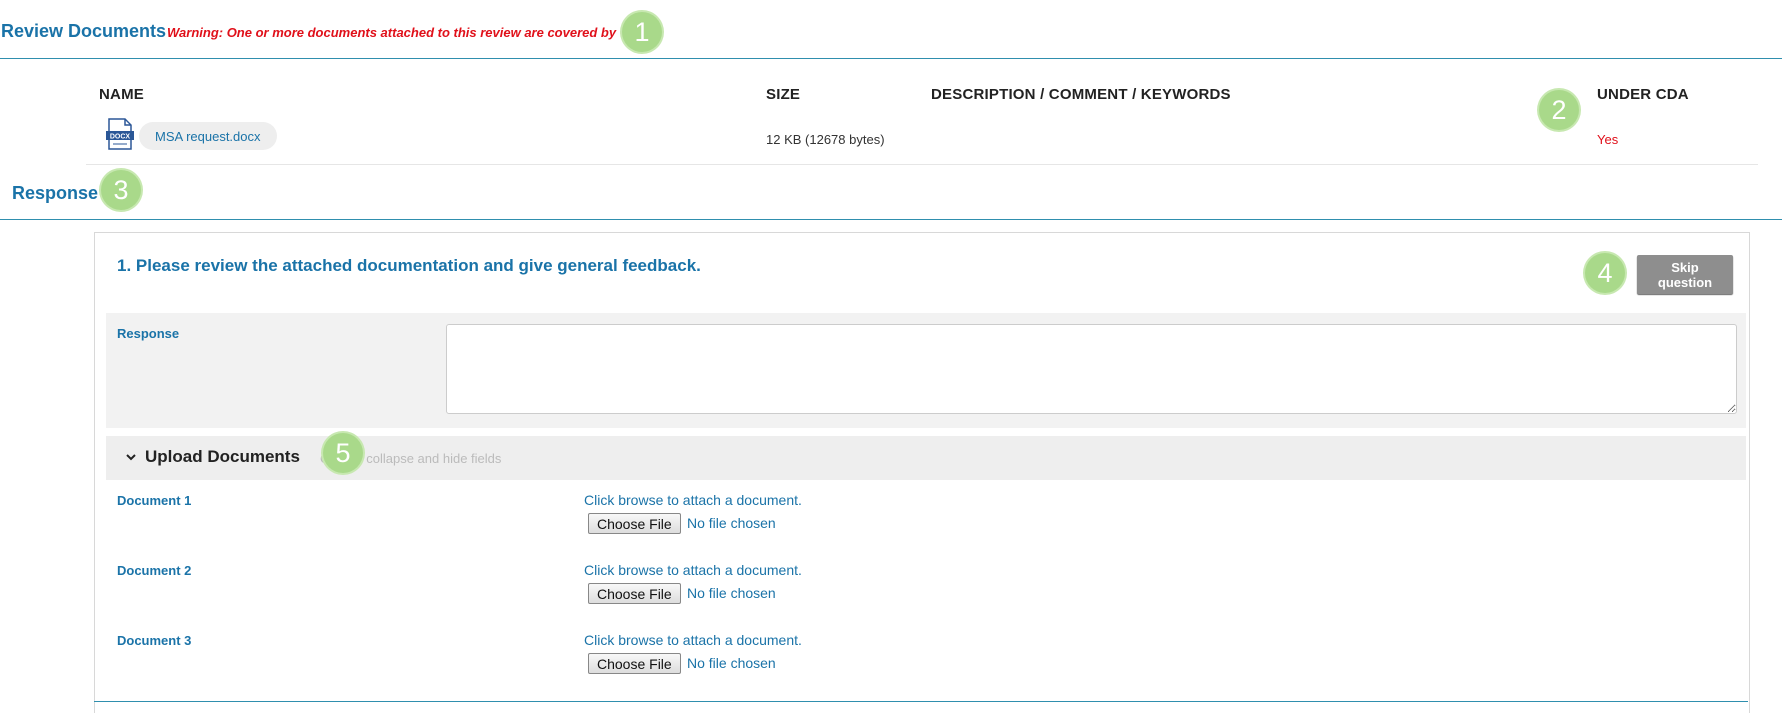 The image size is (1782, 713). Describe the element at coordinates (1091, 369) in the screenshot. I see `response-textarea` at that location.